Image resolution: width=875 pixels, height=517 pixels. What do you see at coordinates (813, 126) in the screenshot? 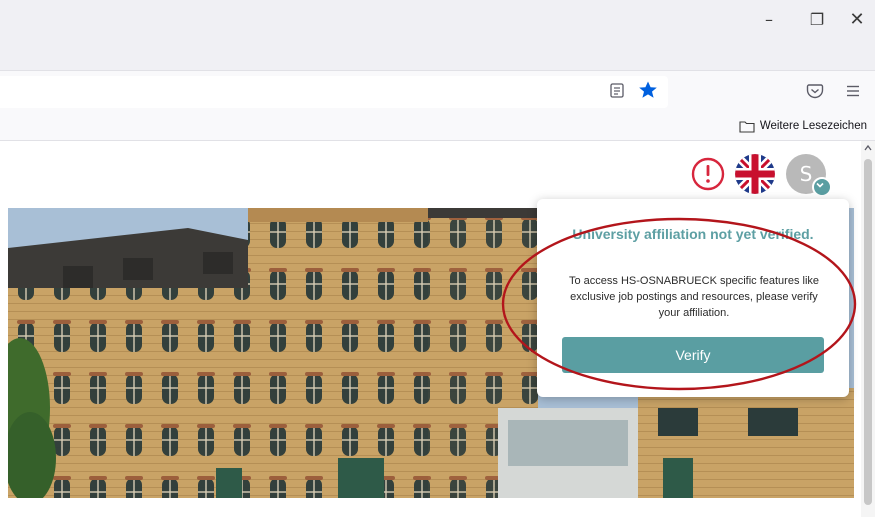
I see `other-bookmarks-label: Weitere Lesezeichen` at bounding box center [813, 126].